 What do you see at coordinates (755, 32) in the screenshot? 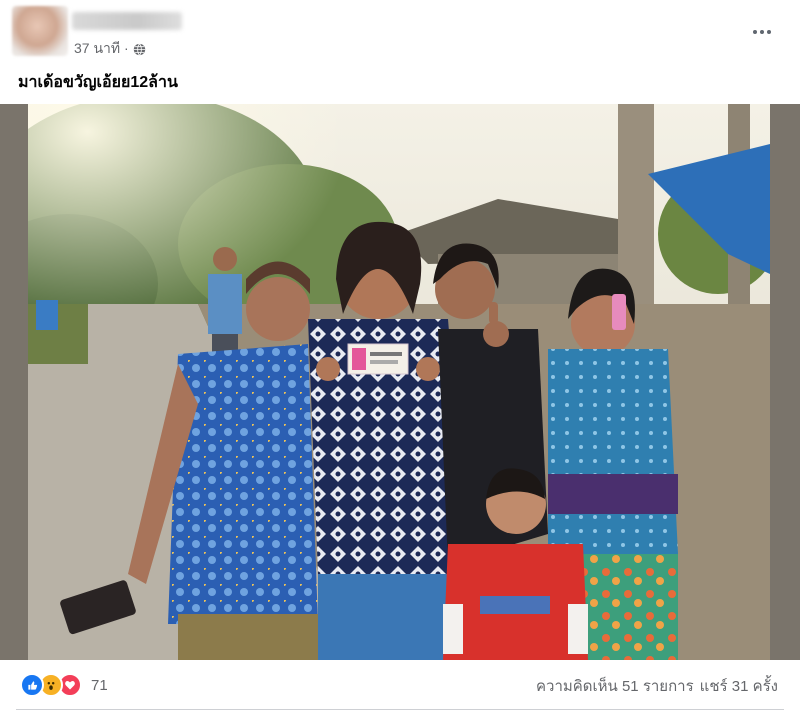
I see `more-horizontal-icon` at bounding box center [755, 32].